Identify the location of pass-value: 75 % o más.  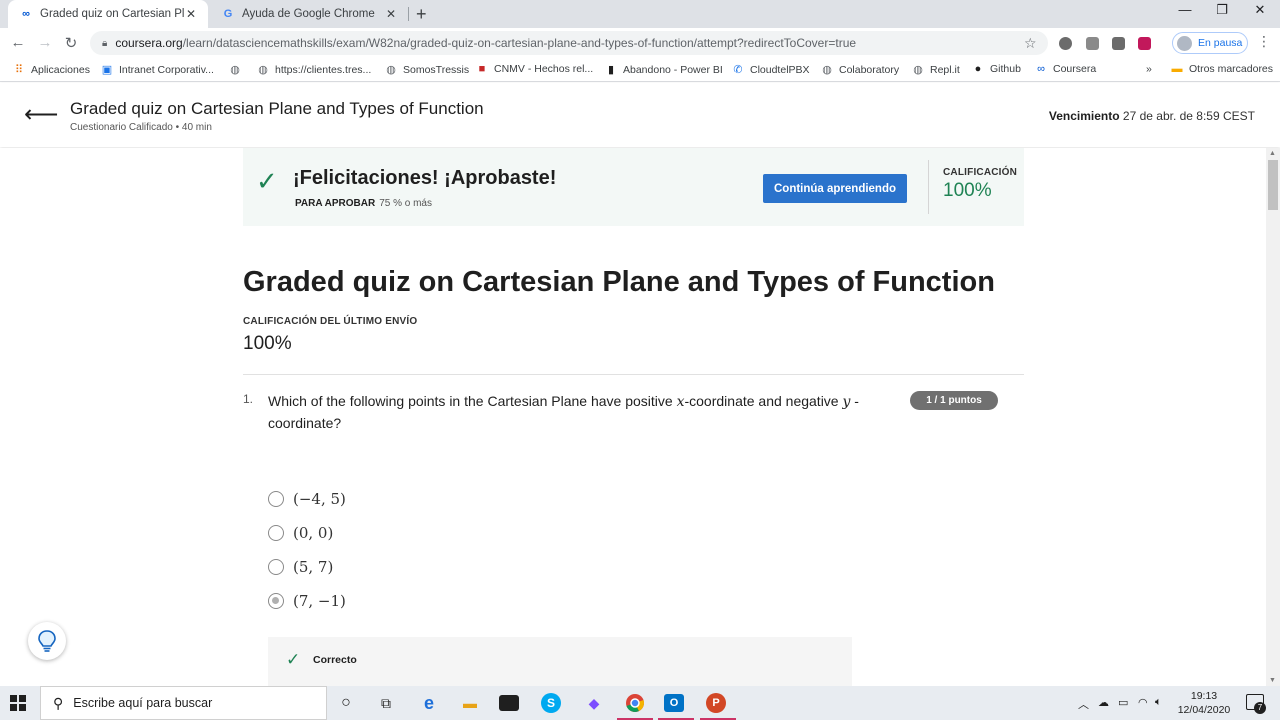
(405, 203).